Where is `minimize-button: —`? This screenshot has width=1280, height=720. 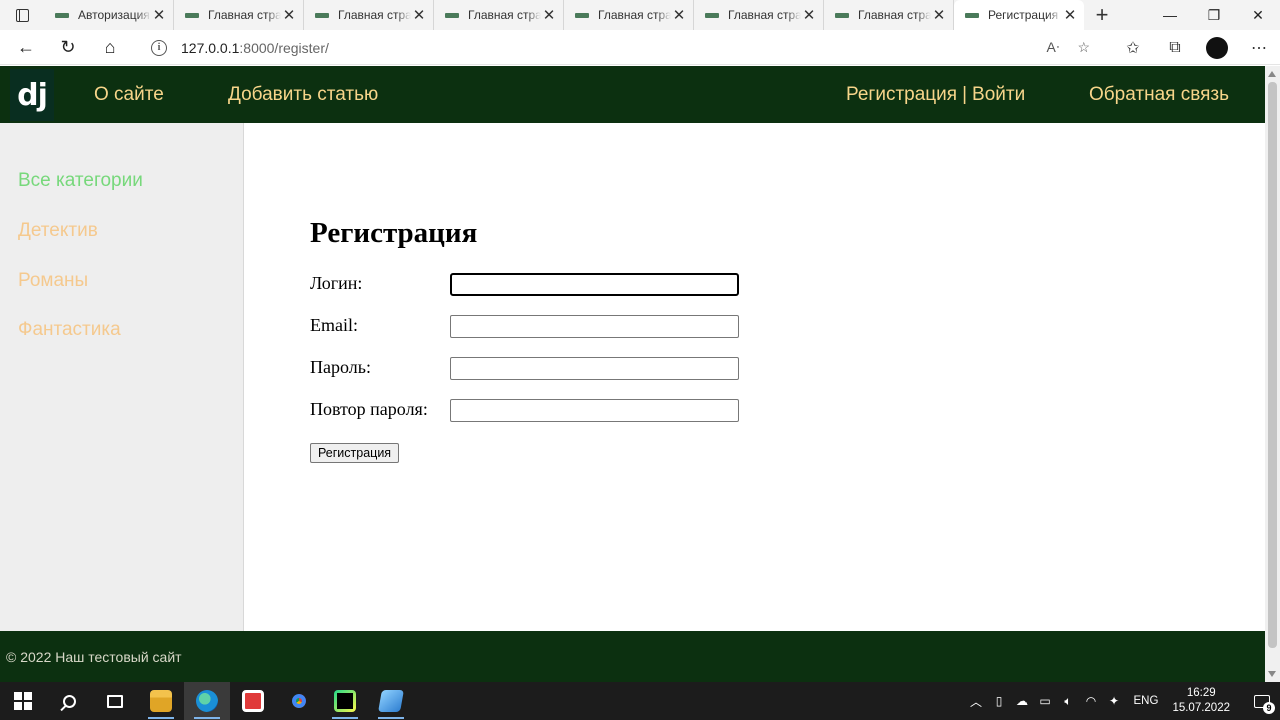 minimize-button: — is located at coordinates (1170, 15).